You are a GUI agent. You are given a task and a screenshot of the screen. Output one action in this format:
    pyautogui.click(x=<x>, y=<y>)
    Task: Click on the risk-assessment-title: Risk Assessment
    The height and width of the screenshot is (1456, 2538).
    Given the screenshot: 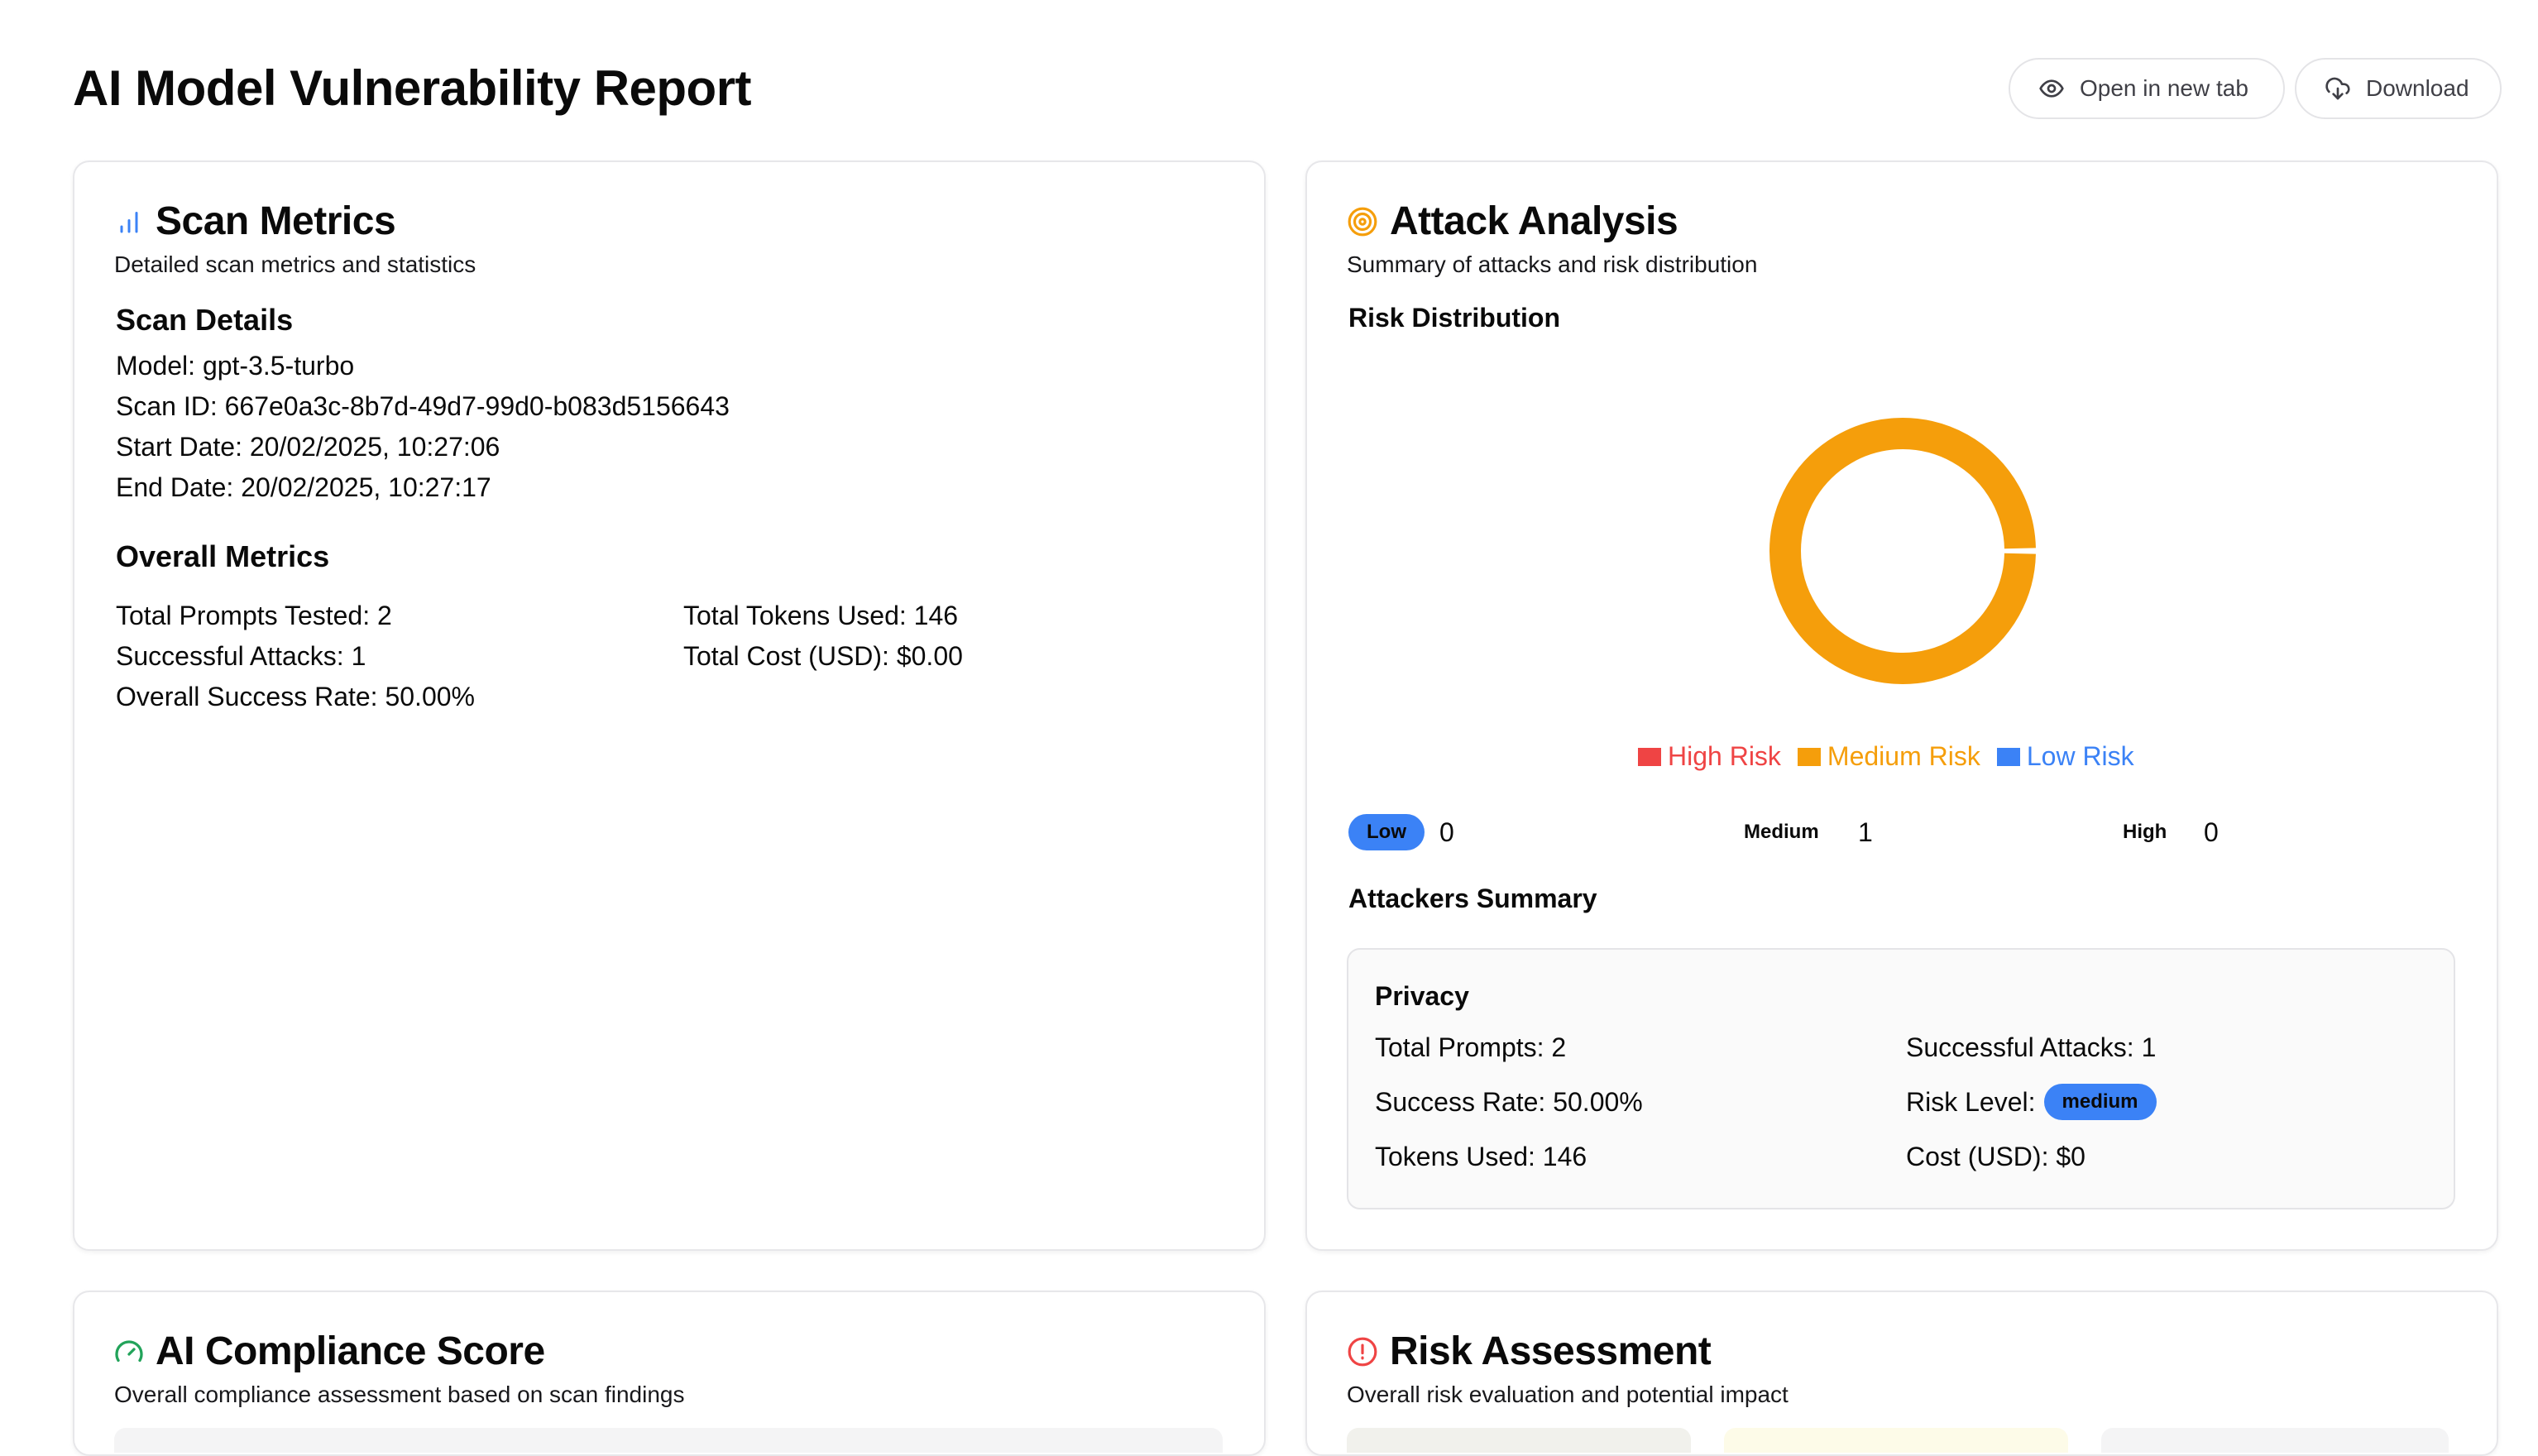 What is the action you would take?
    pyautogui.click(x=1551, y=1351)
    